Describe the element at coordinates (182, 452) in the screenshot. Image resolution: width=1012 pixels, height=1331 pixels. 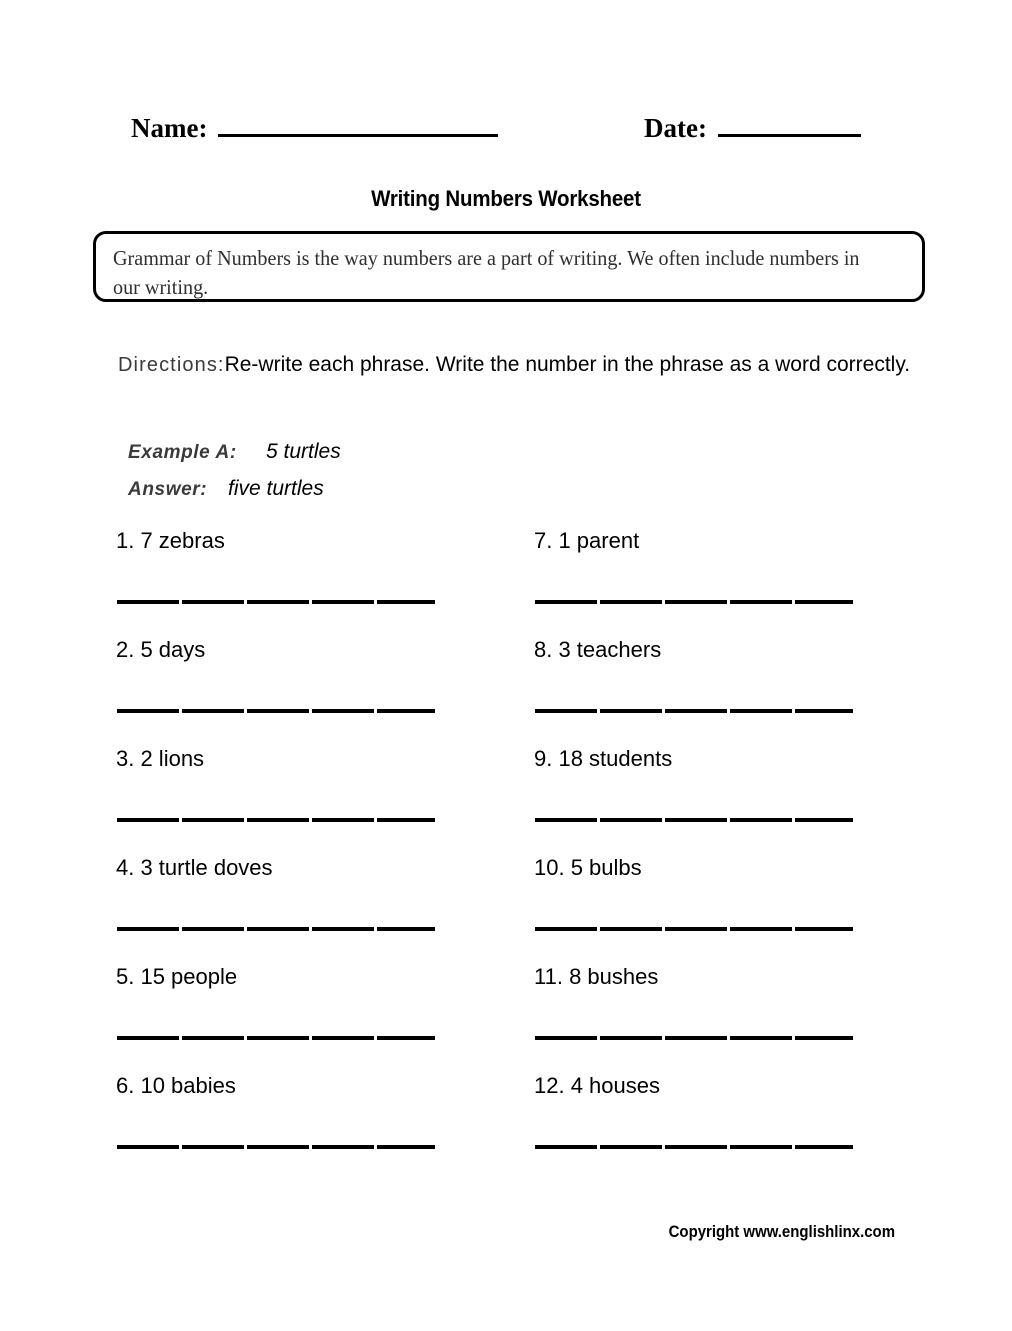
I see `example-label: Example A:` at that location.